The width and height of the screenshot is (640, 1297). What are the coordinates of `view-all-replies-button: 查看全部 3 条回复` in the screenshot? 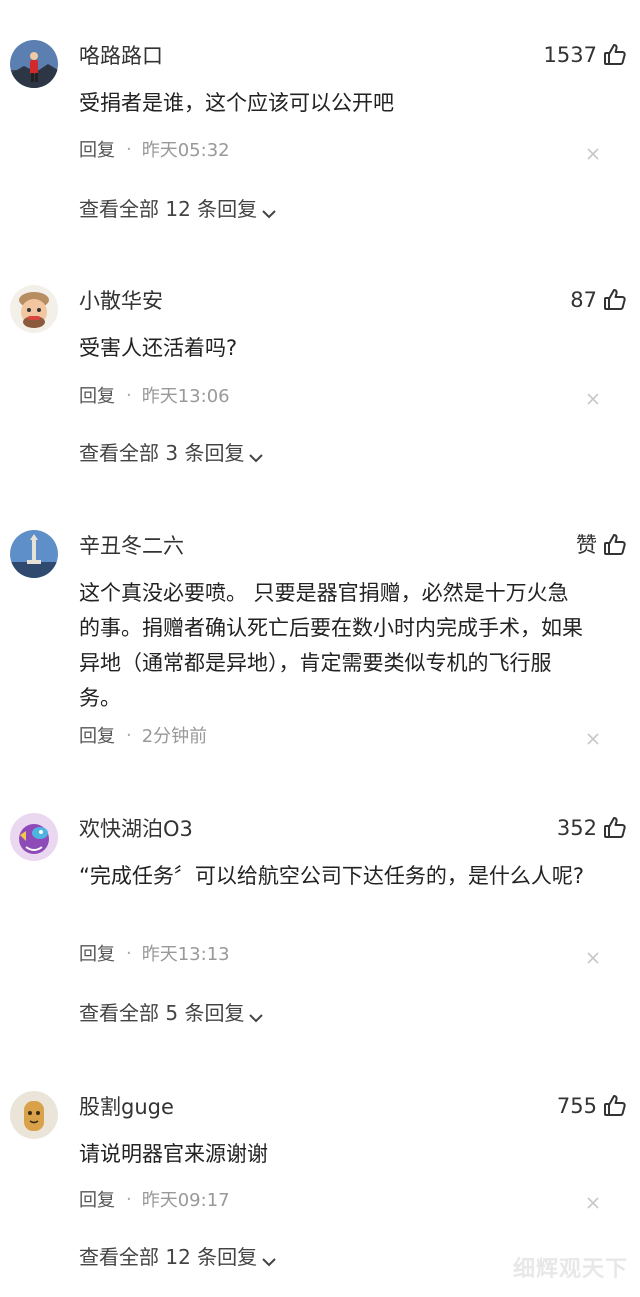 It's located at (171, 451).